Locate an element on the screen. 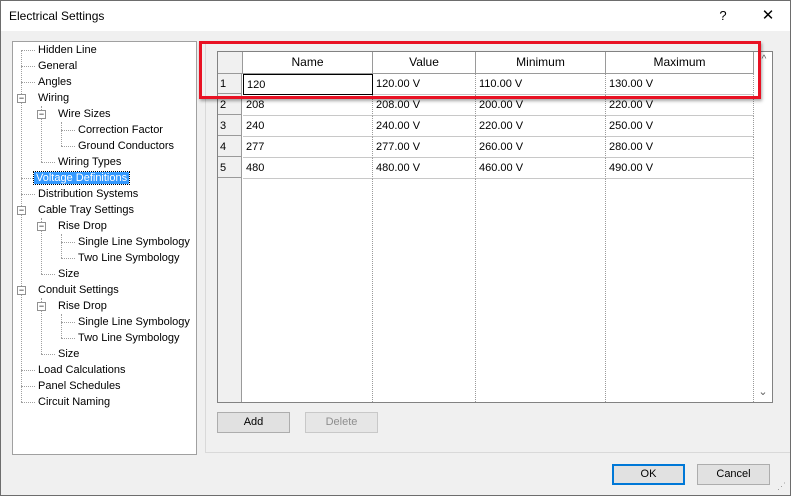  tree-item-conduit-two-line: Two Line Symbology is located at coordinates (129, 338).